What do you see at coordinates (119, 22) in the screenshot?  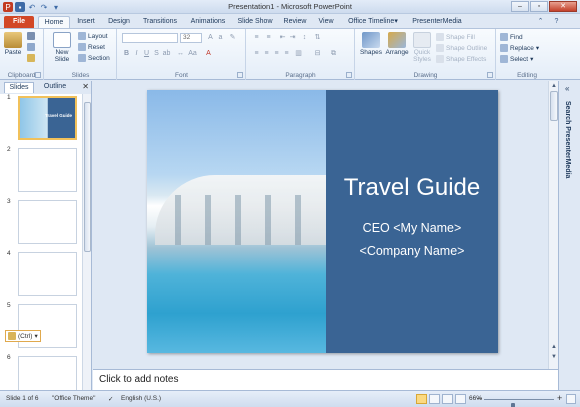 I see `tab-design: Design` at bounding box center [119, 22].